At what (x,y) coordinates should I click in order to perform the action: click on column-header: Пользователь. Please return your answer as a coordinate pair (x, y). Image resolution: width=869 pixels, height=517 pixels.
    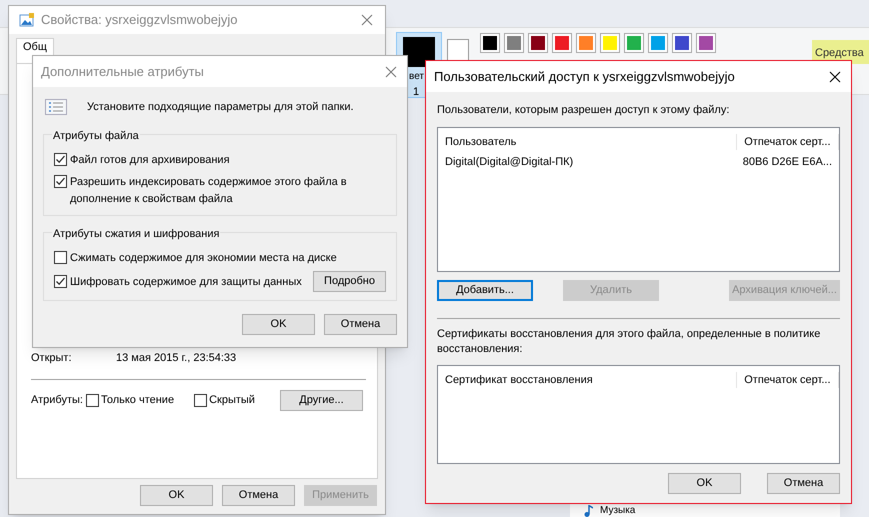
    Looking at the image, I should click on (588, 142).